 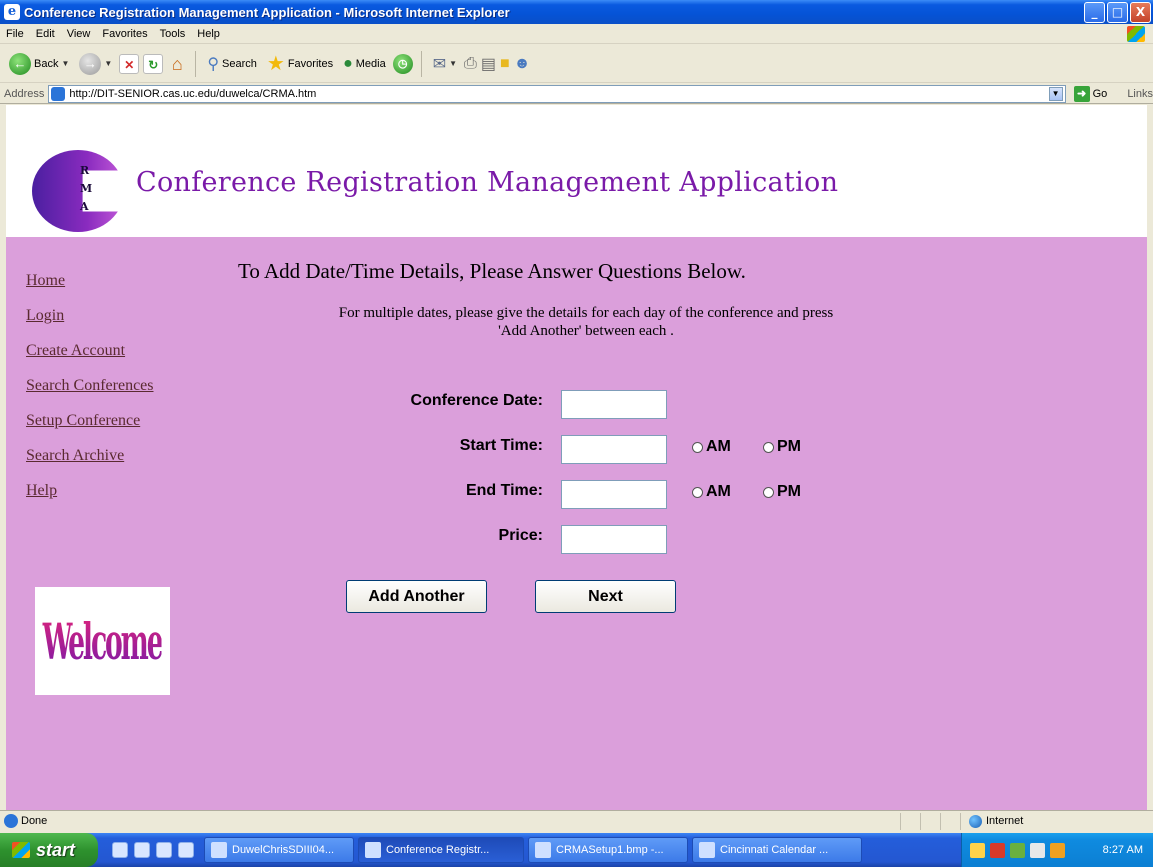 I want to click on nav-create-account: Create Account, so click(x=90, y=352).